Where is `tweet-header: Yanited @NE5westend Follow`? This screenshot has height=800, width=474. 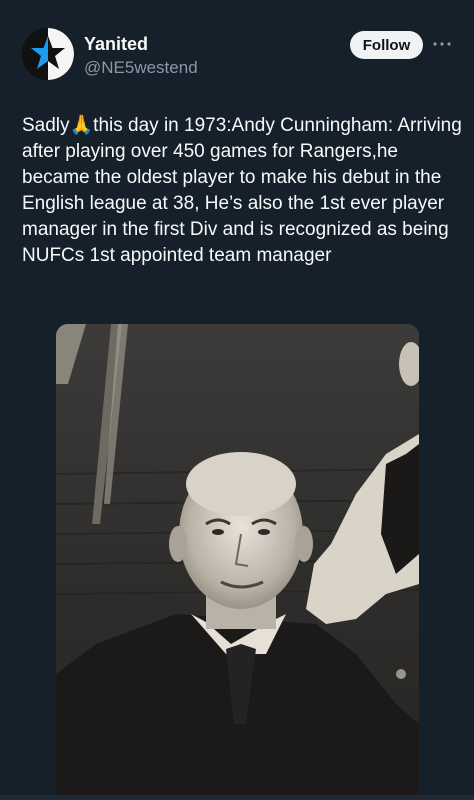
tweet-header: Yanited @NE5westend Follow is located at coordinates (237, 50).